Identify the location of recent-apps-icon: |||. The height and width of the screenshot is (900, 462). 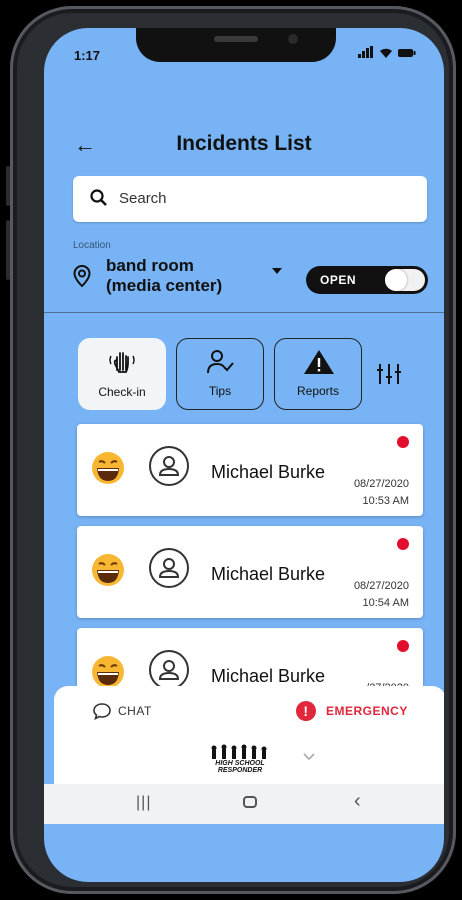
(143, 803).